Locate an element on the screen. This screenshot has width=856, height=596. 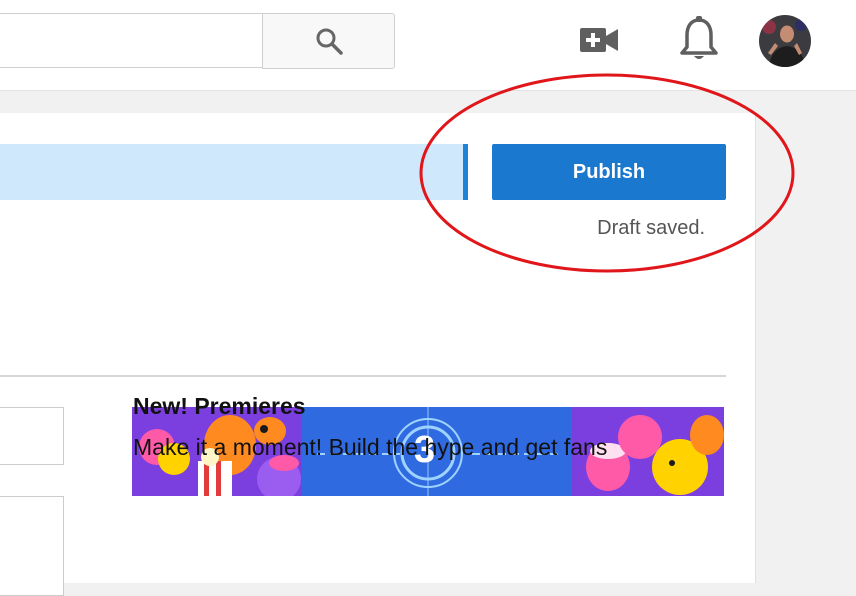
divider is located at coordinates (363, 376).